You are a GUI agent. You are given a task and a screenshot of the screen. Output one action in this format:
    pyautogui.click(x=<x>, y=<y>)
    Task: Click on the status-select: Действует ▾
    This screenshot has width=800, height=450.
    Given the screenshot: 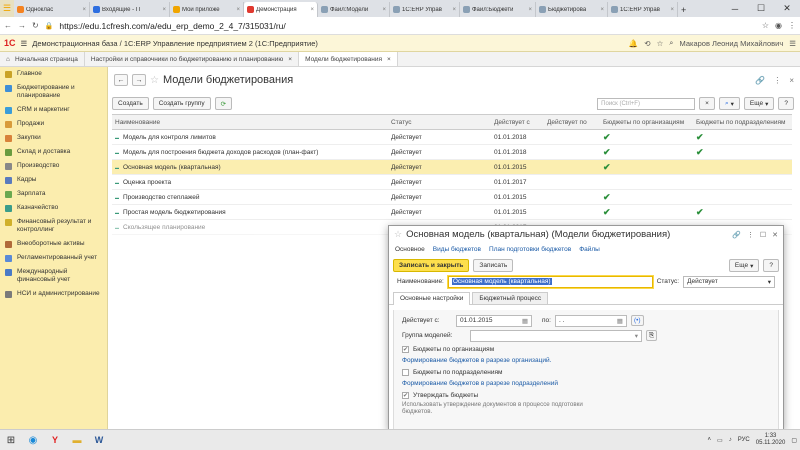 What is the action you would take?
    pyautogui.click(x=729, y=281)
    